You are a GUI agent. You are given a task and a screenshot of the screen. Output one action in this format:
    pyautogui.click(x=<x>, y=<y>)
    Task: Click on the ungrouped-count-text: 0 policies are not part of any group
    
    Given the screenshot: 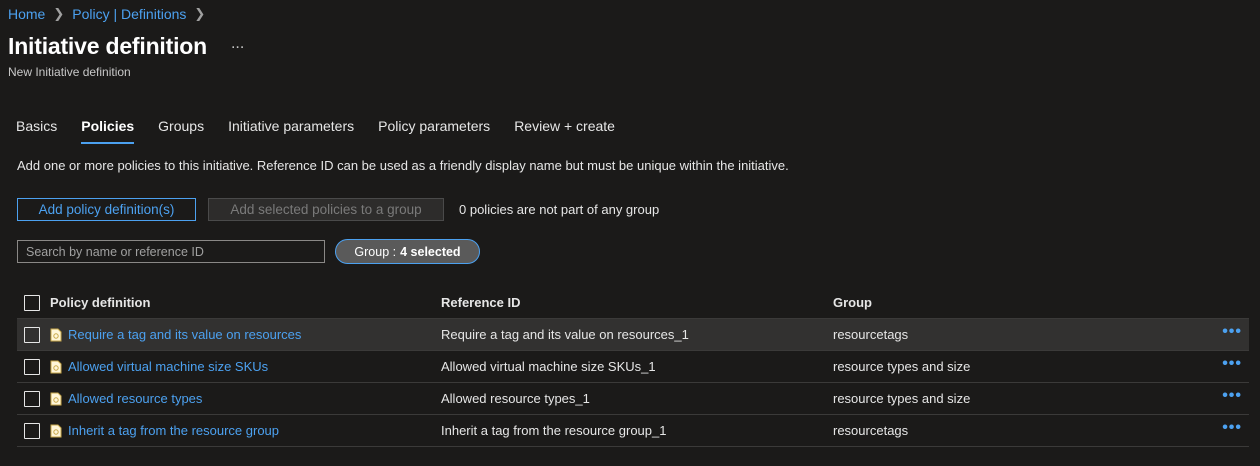 What is the action you would take?
    pyautogui.click(x=559, y=209)
    